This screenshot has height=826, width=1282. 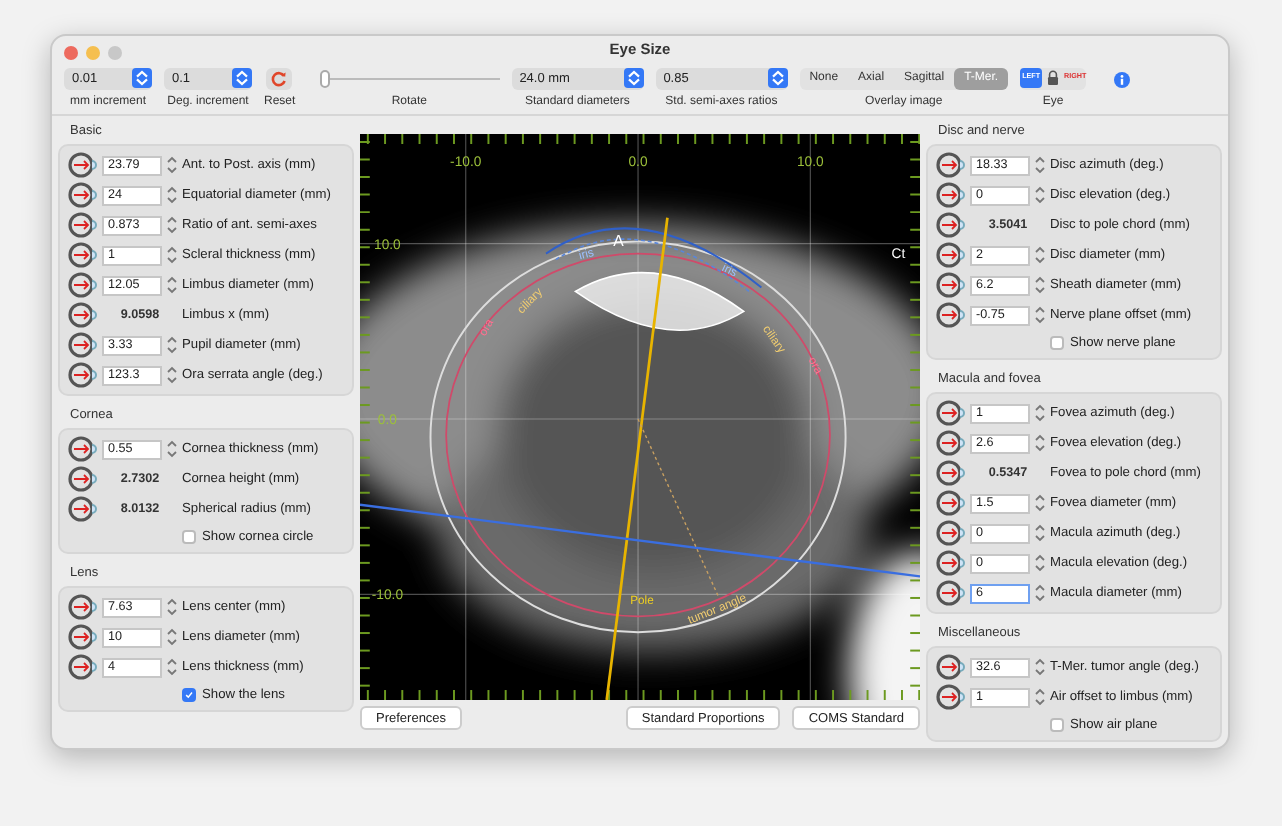 I want to click on close-button, so click(x=71, y=53).